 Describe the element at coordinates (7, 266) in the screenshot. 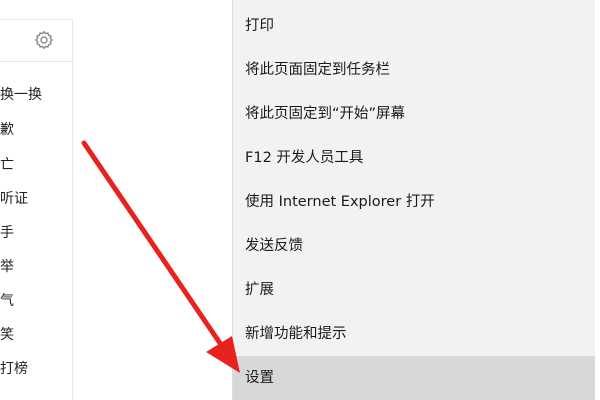

I see `hot-search-item: 举` at that location.